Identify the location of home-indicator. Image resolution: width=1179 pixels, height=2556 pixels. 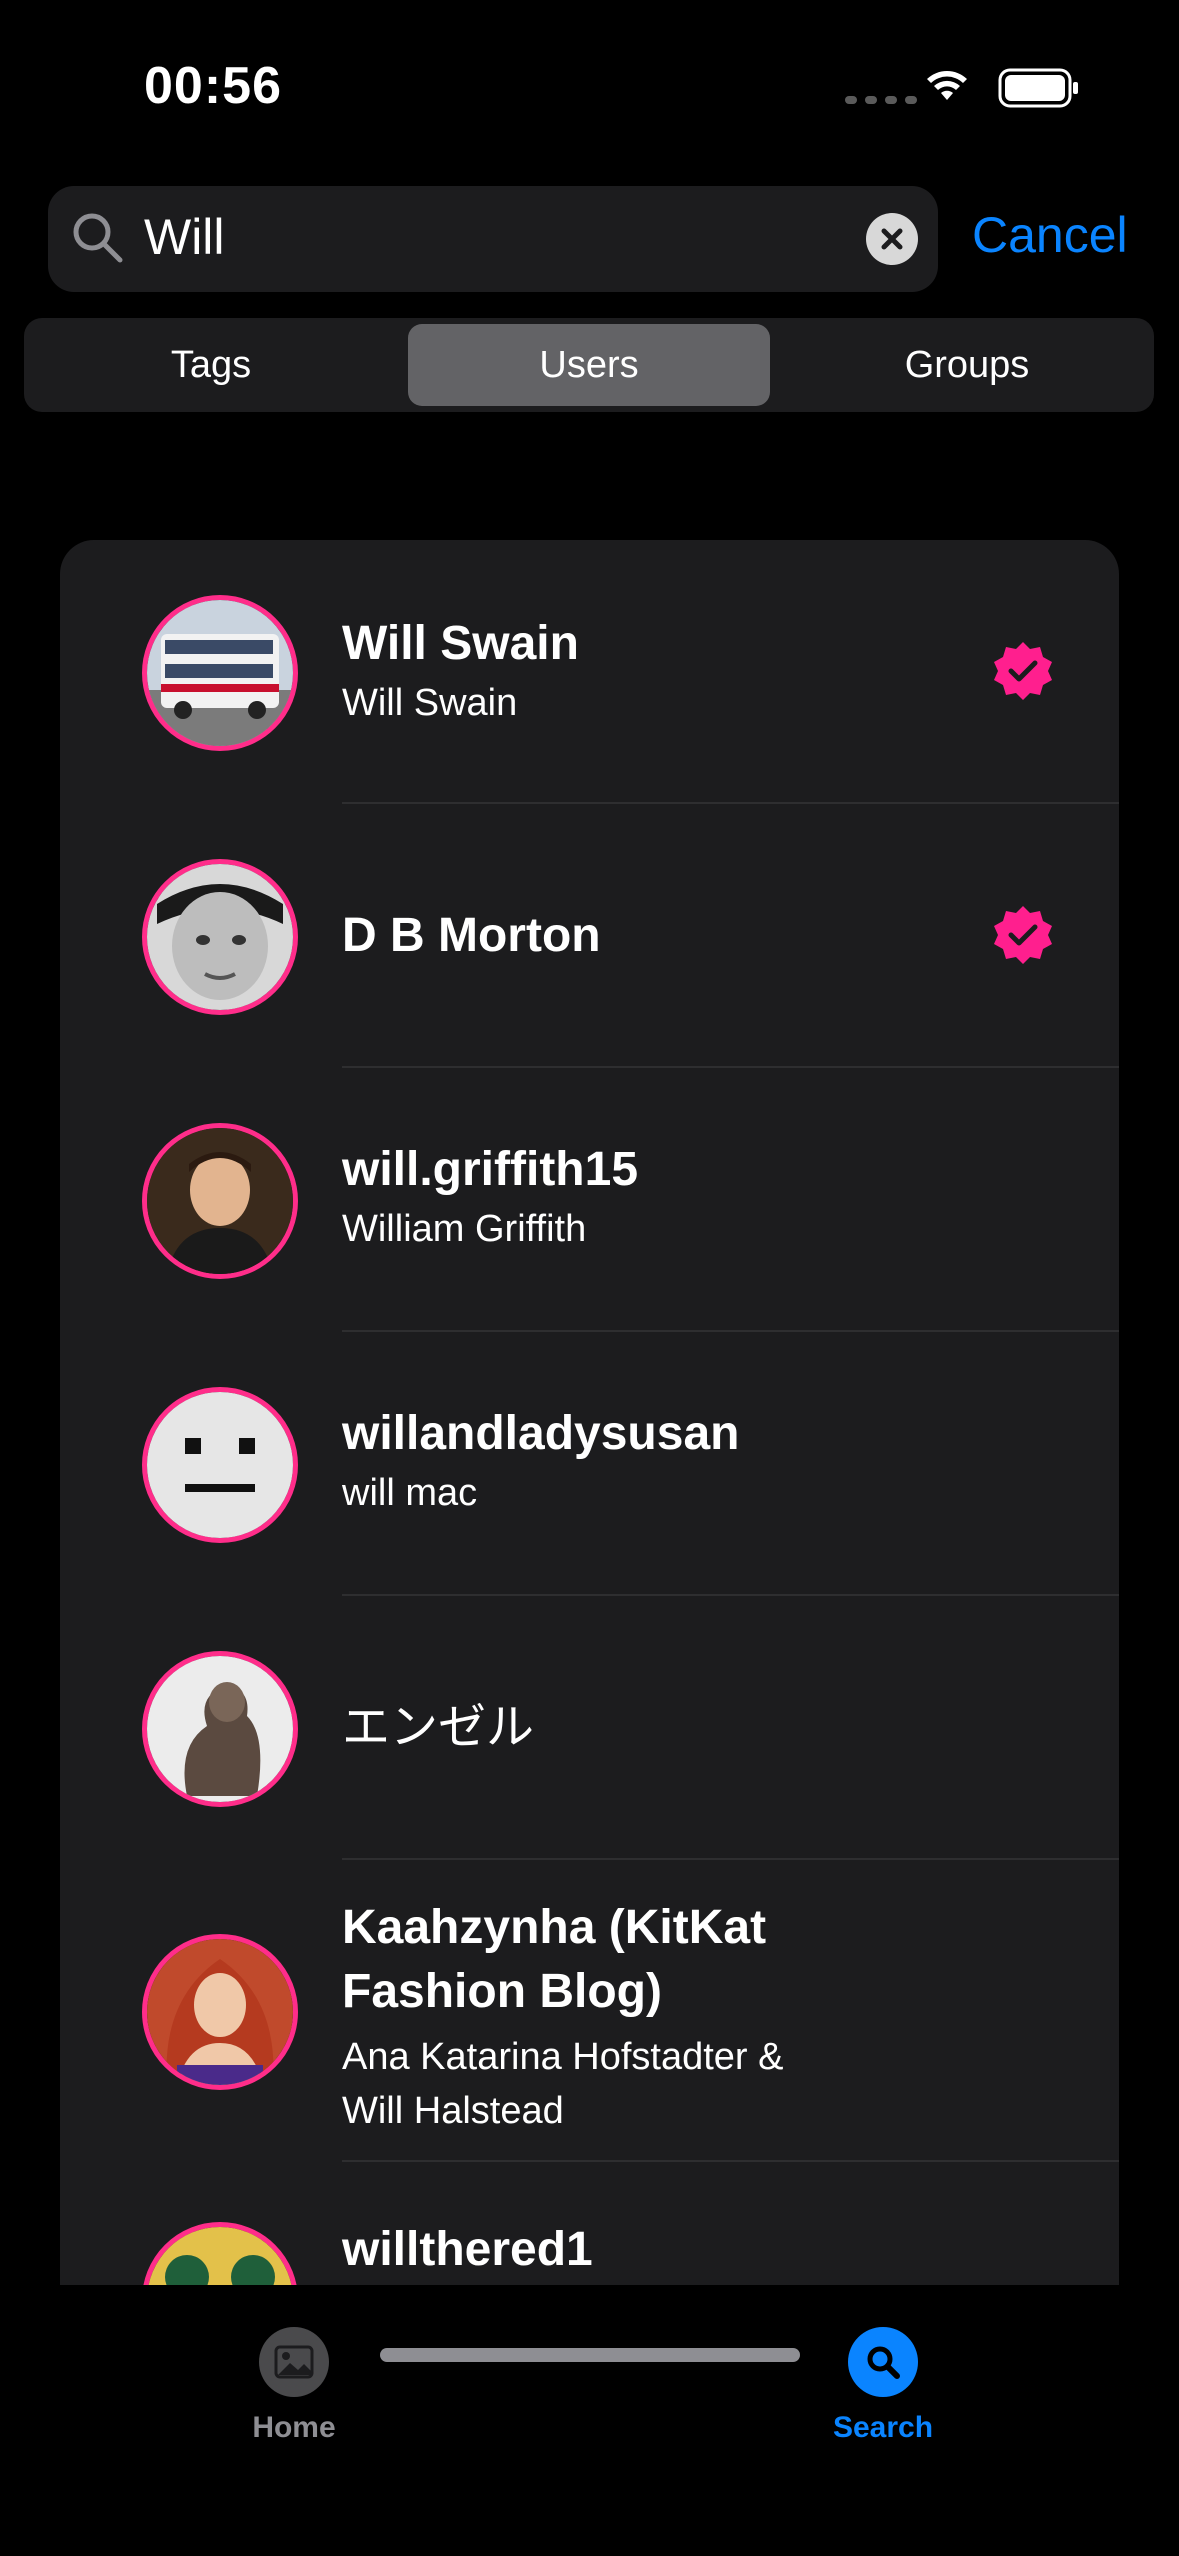
(590, 2355).